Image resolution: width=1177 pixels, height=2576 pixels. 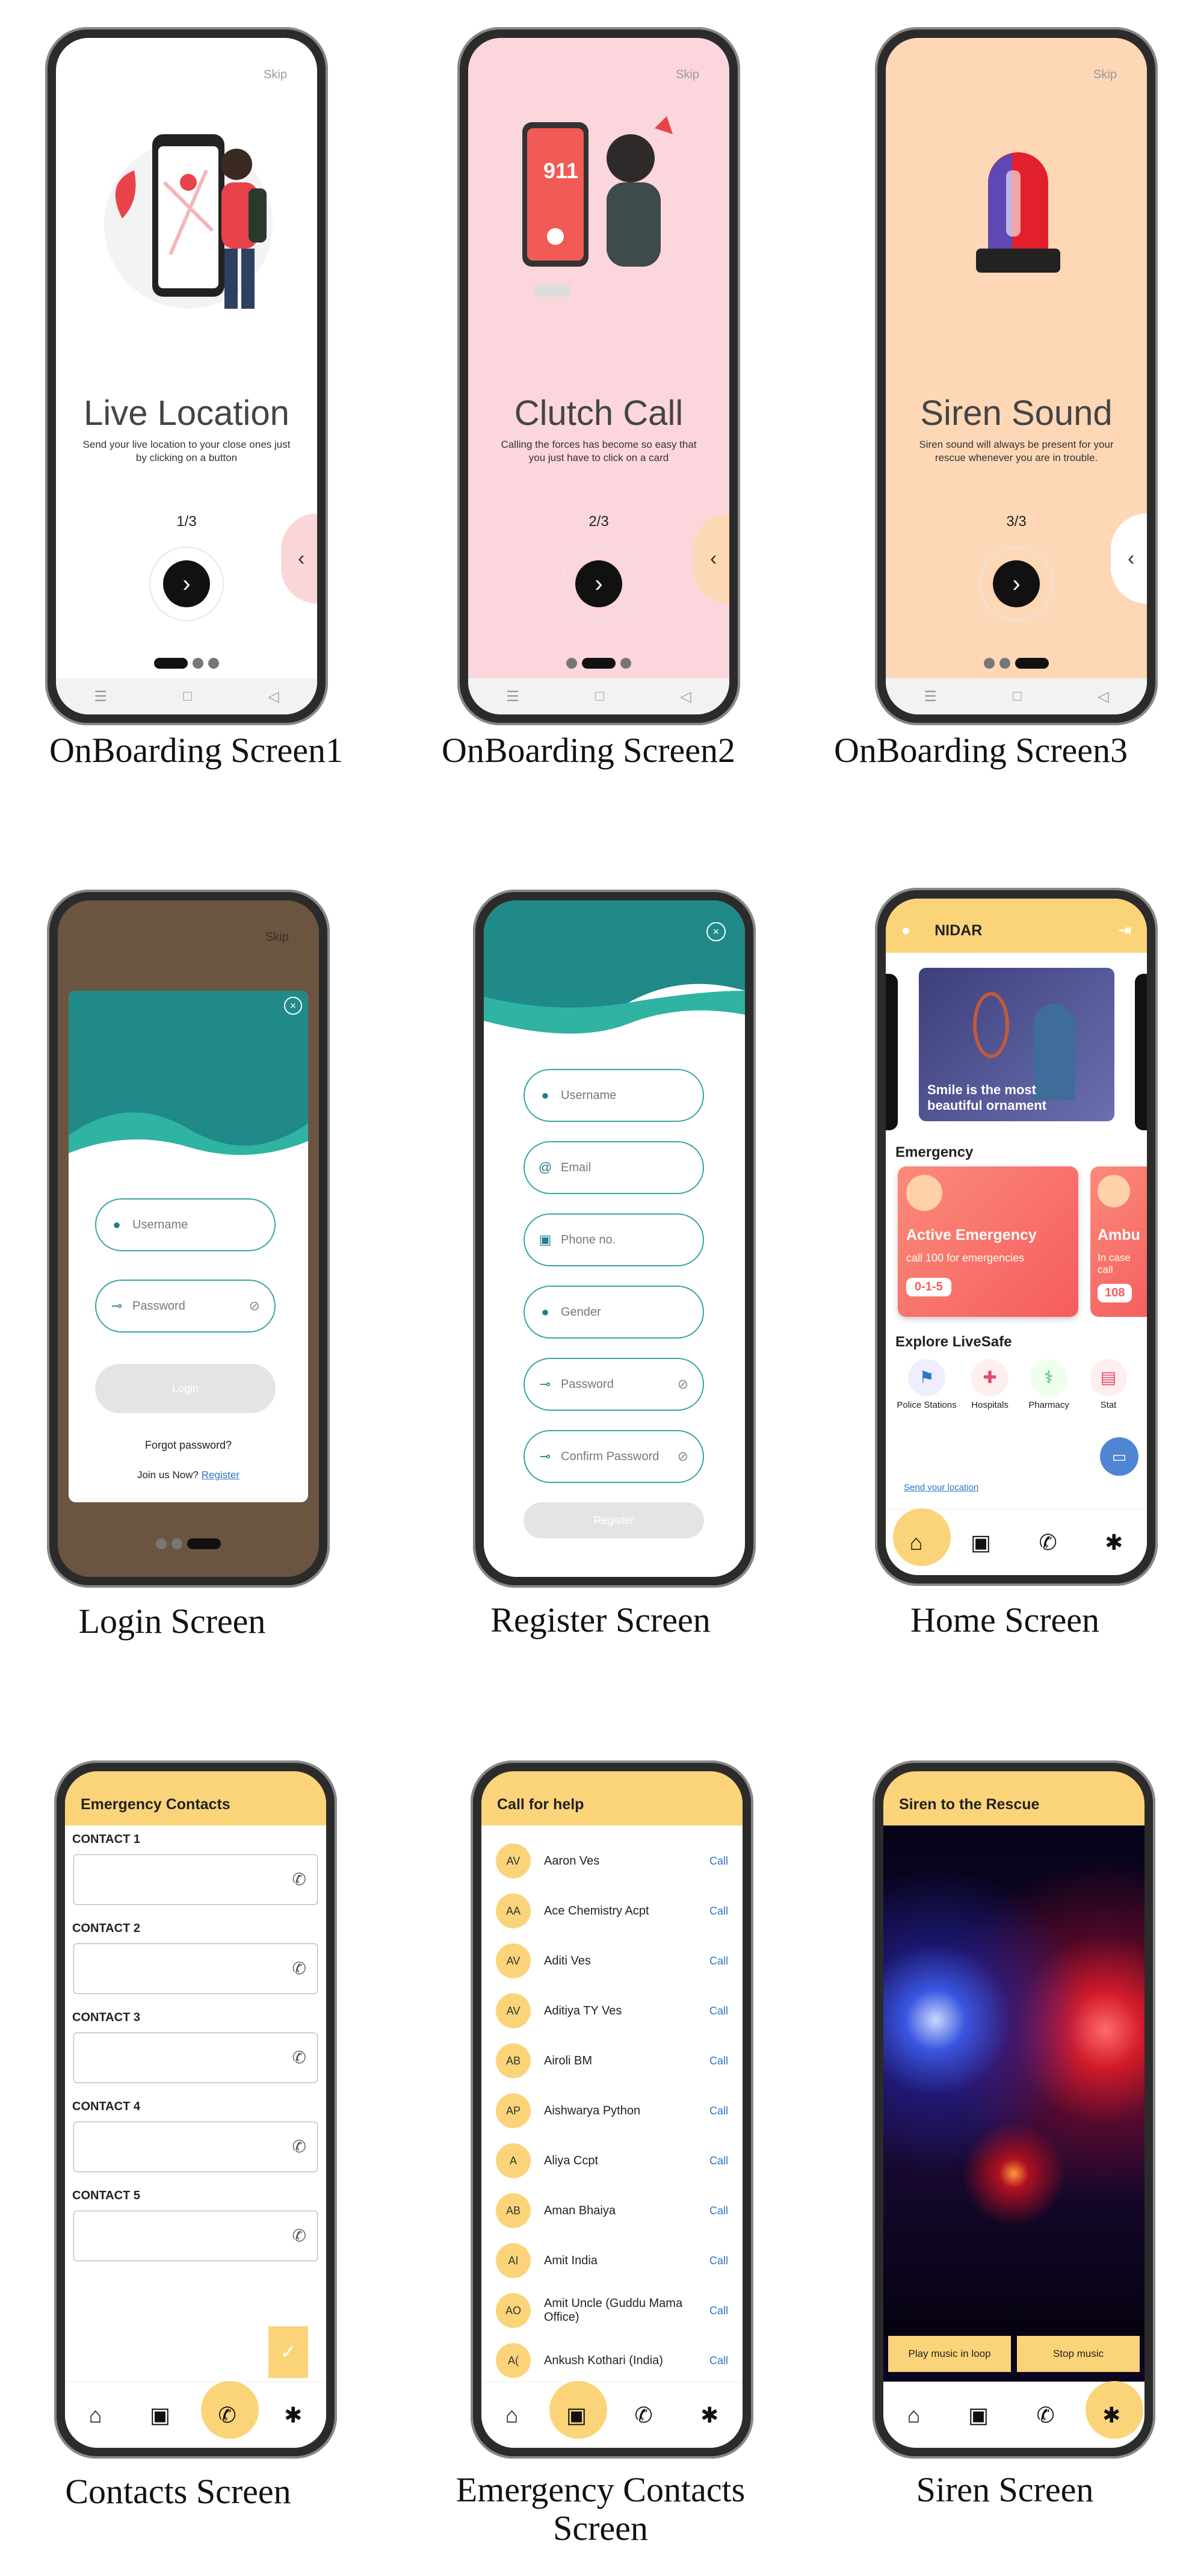 What do you see at coordinates (927, 1385) in the screenshot?
I see `explore-item-police: ⚑ Police Stations` at bounding box center [927, 1385].